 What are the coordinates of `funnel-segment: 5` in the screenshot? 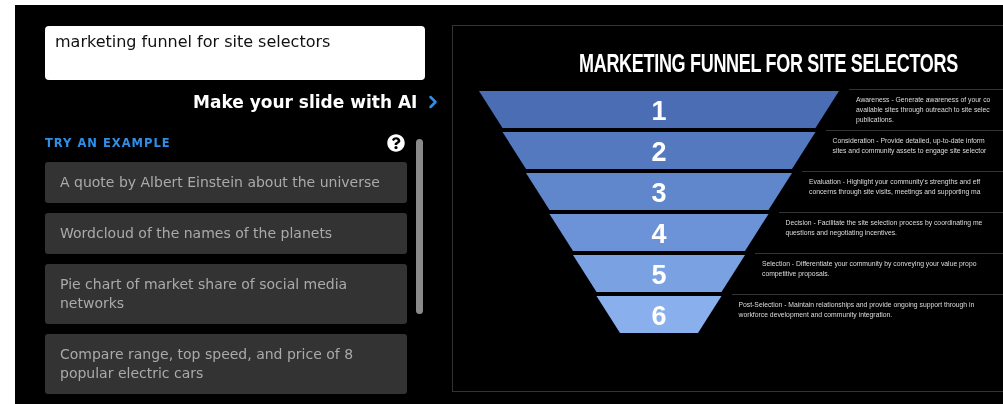 It's located at (659, 273).